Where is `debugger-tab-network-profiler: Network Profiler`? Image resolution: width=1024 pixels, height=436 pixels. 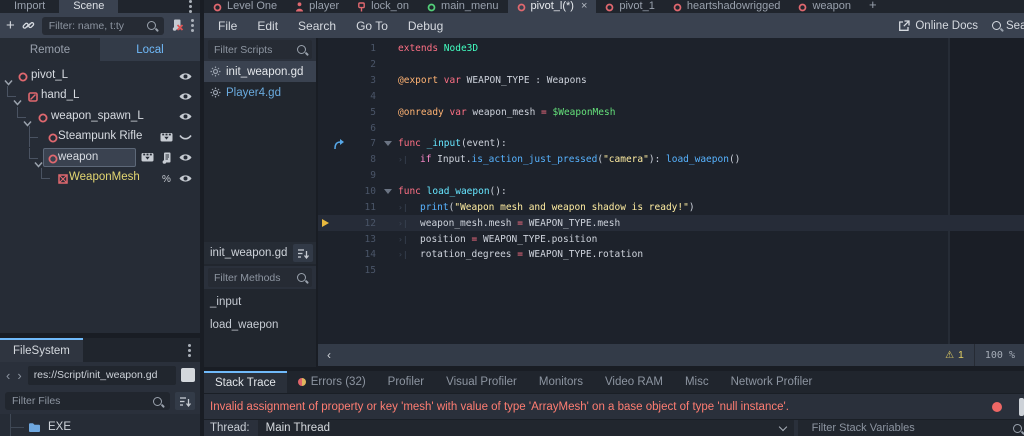
debugger-tab-network-profiler: Network Profiler is located at coordinates (772, 382).